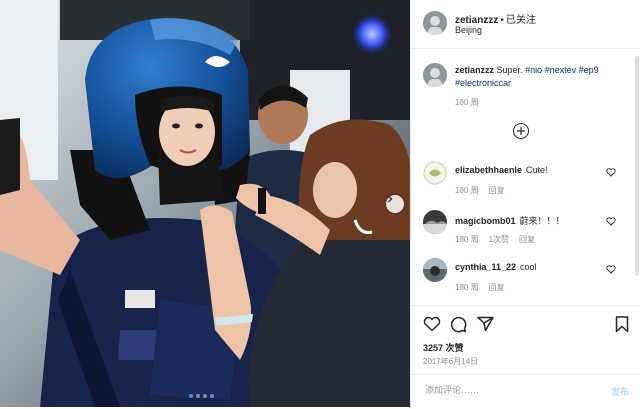 The image size is (640, 409). I want to click on post-comment-button: 发布, so click(620, 391).